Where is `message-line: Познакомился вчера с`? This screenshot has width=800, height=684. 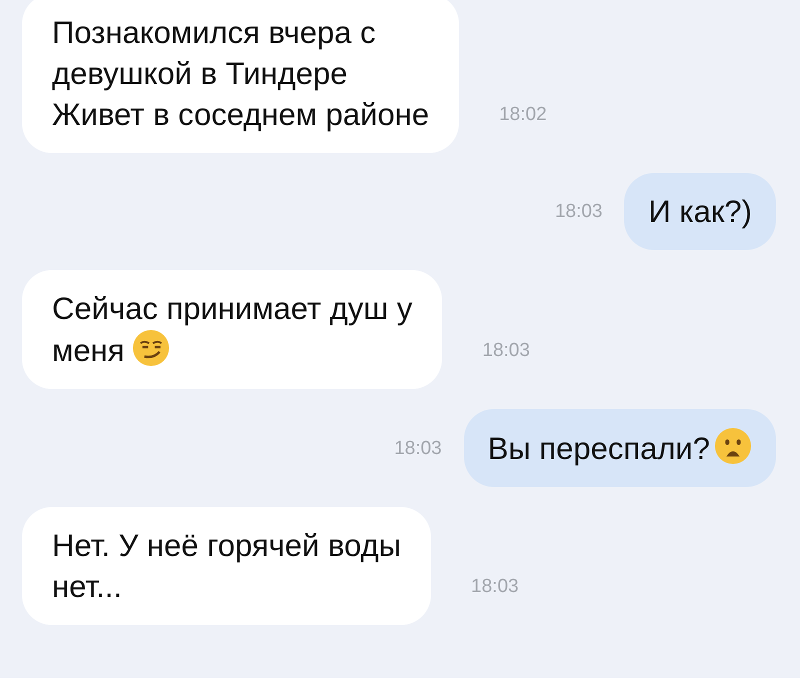 message-line: Познакомился вчера с is located at coordinates (214, 32).